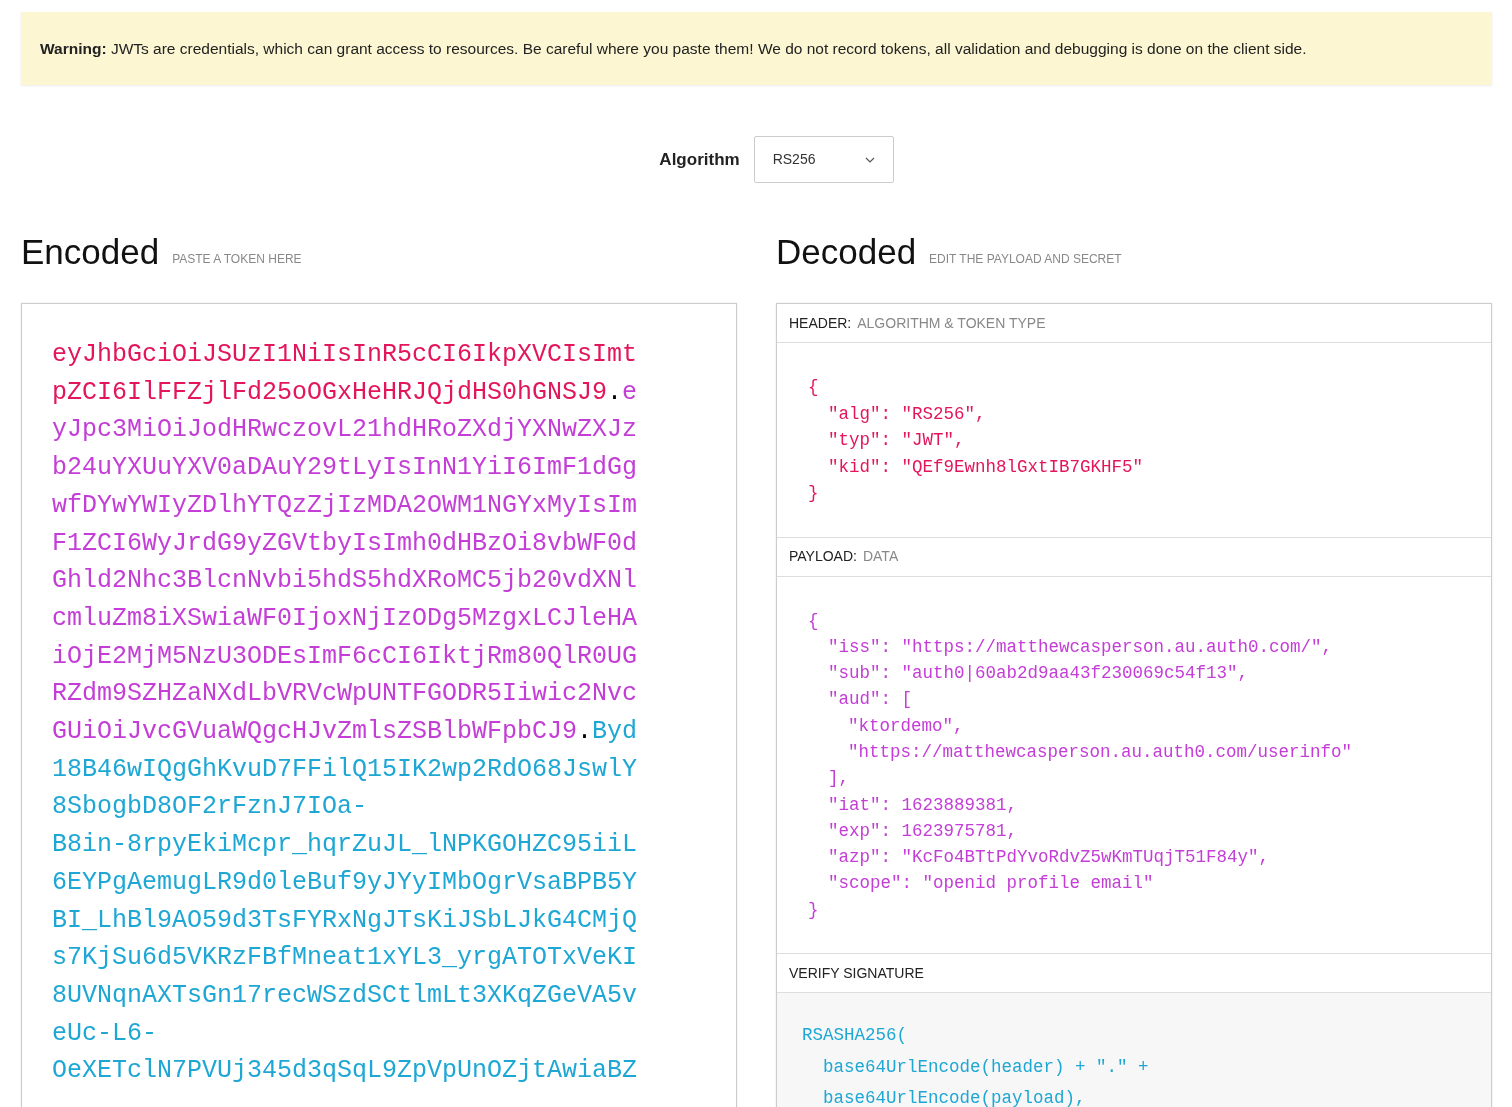  I want to click on section-label: HEADER:, so click(820, 323).